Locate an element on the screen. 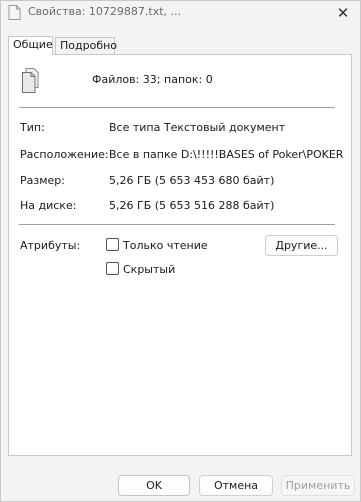  hidden-checkbox-label: Скрытый is located at coordinates (149, 269).